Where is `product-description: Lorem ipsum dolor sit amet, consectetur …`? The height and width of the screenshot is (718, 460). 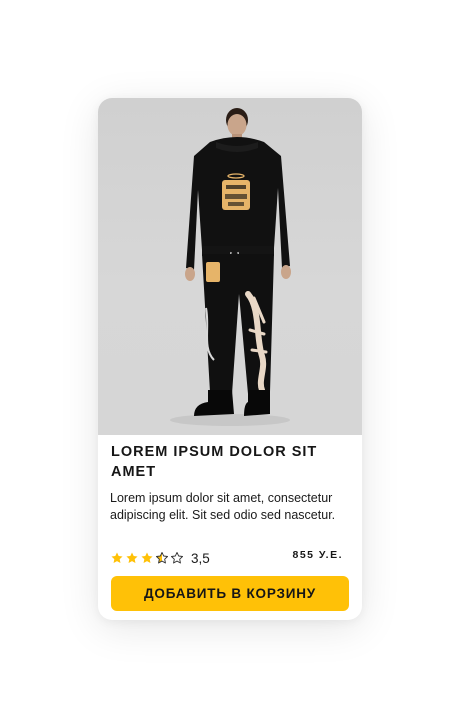
product-description: Lorem ipsum dolor sit amet, consectetur … is located at coordinates (223, 506).